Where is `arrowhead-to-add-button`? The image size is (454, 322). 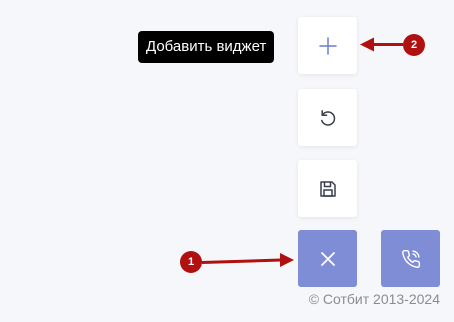
arrowhead-to-add-button is located at coordinates (367, 44).